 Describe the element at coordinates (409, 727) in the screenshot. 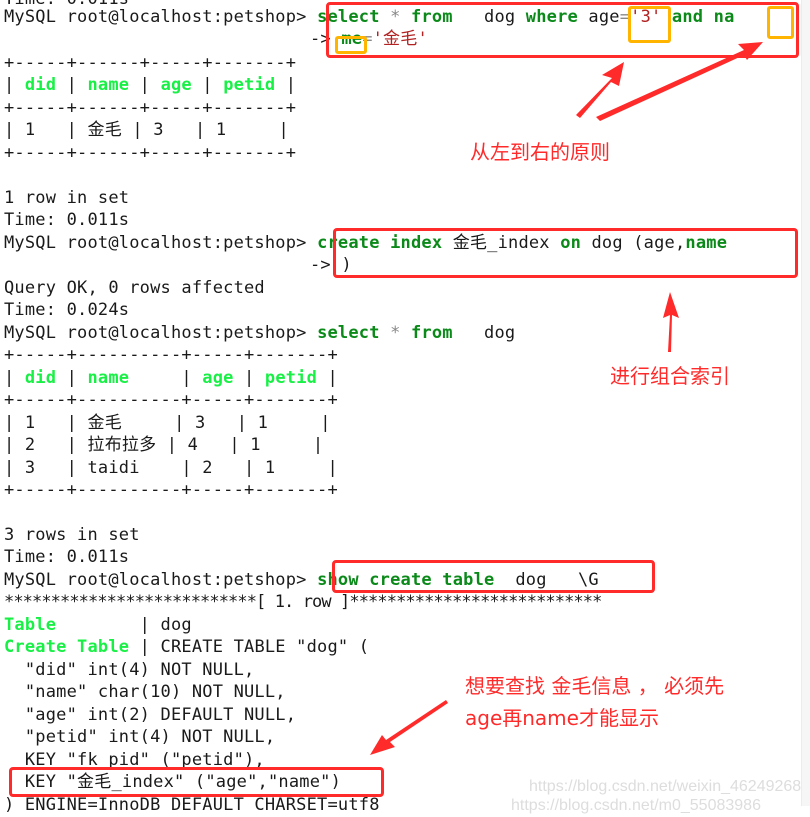

I see `arrow-to-key-icon` at that location.